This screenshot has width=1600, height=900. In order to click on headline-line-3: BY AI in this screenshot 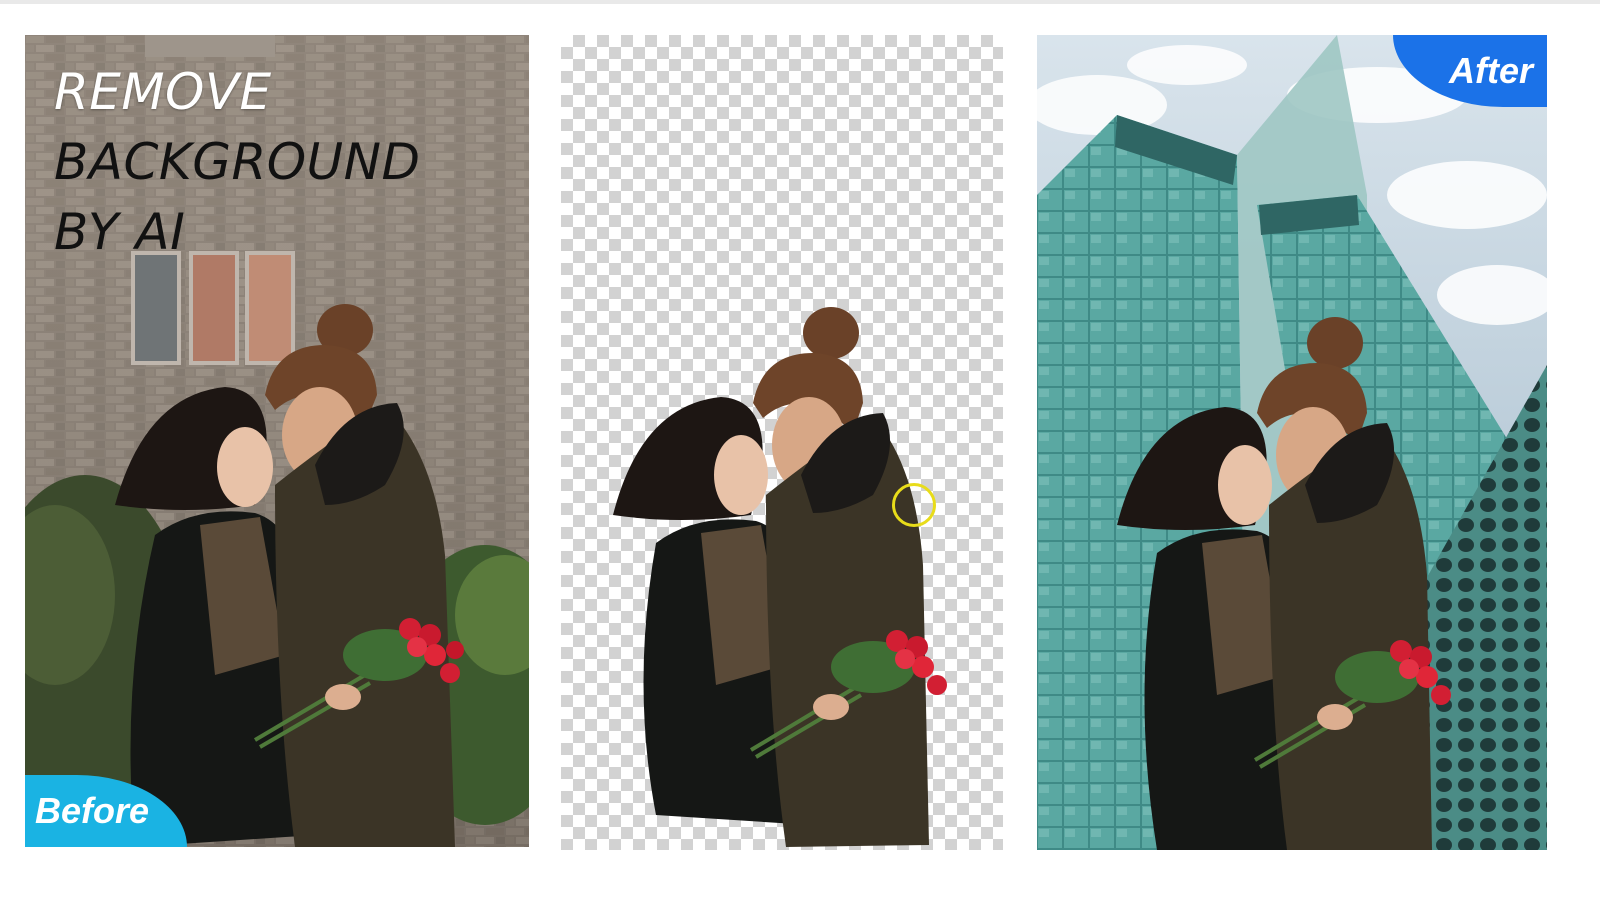, I will do `click(120, 232)`.